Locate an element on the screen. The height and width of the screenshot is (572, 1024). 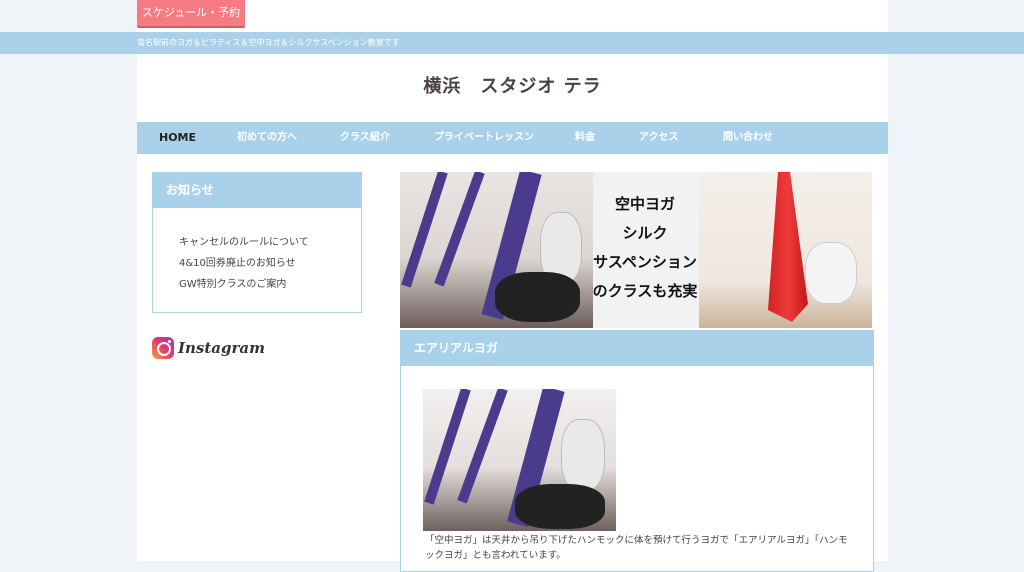
instagram-link: Instagram is located at coordinates (208, 348).